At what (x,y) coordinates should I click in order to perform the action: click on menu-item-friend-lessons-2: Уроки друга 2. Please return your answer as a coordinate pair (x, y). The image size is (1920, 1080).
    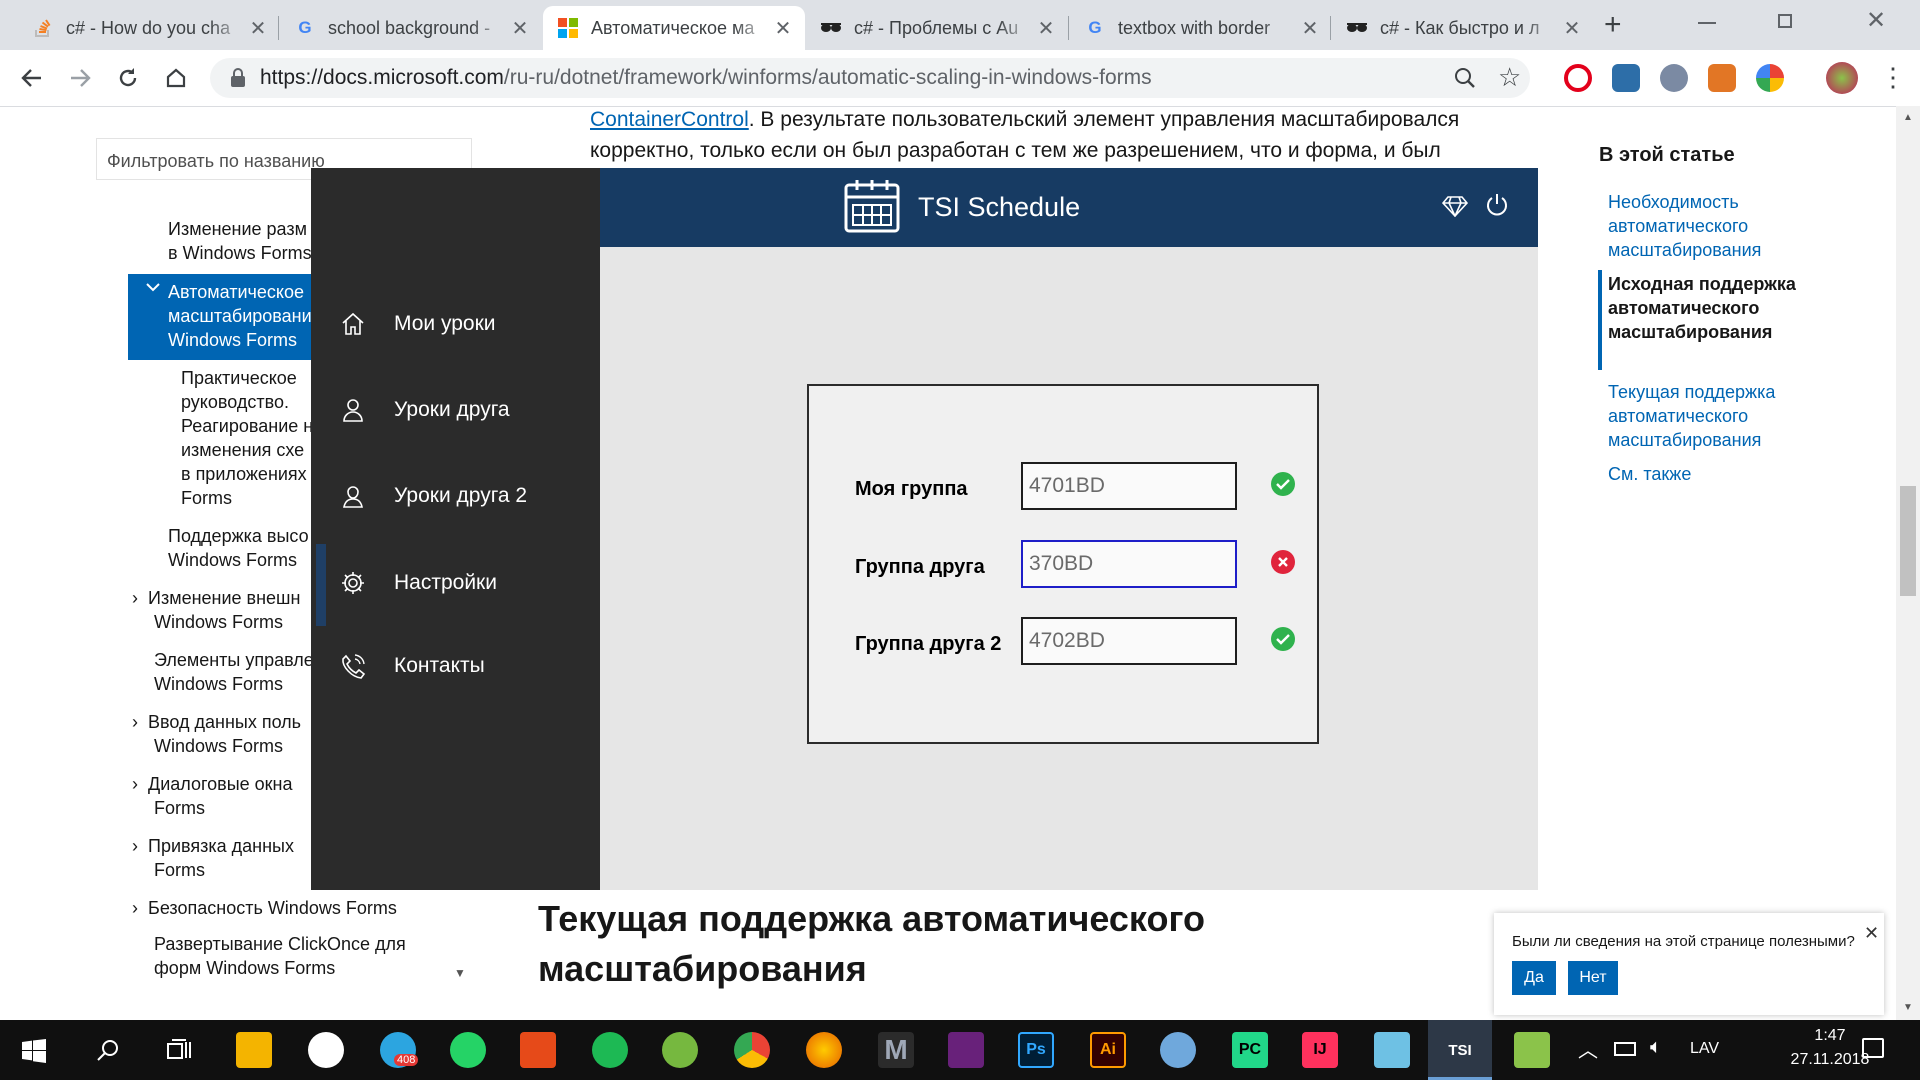
    Looking at the image, I should click on (455, 496).